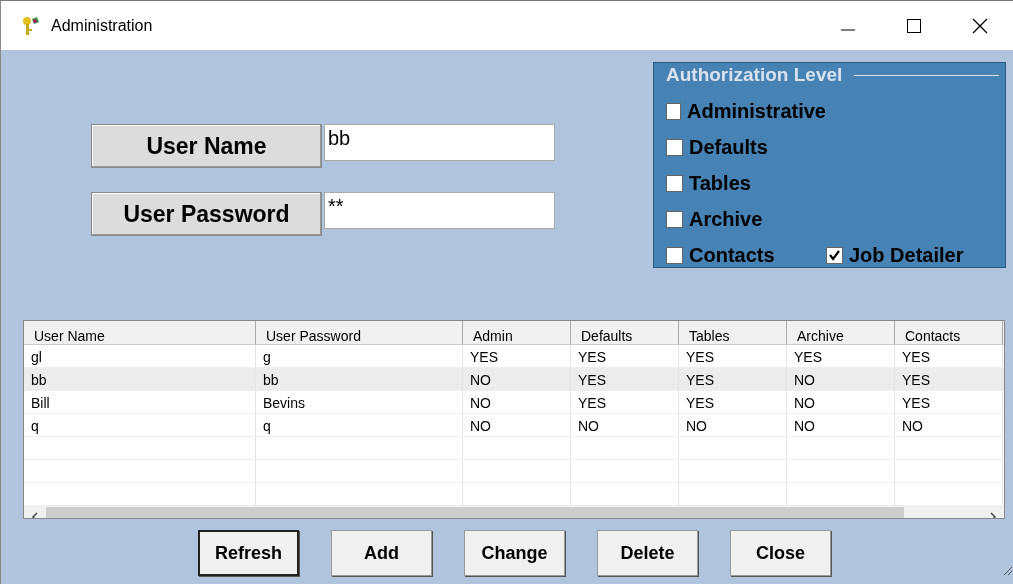 Image resolution: width=1013 pixels, height=584 pixels. Describe the element at coordinates (647, 553) in the screenshot. I see `action-button: Delete` at that location.